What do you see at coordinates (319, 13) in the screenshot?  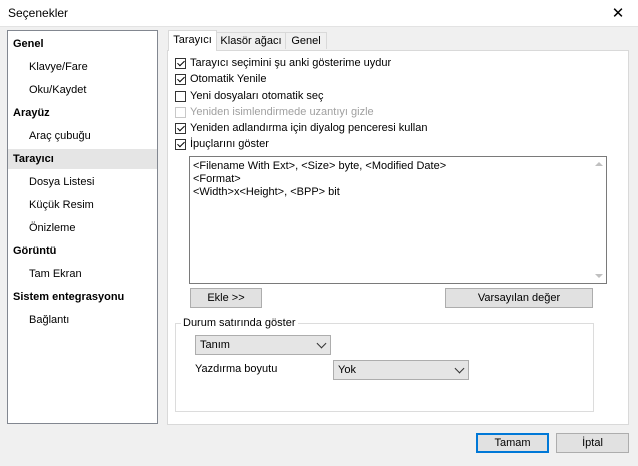 I see `title-bar: Seçenekler ✕` at bounding box center [319, 13].